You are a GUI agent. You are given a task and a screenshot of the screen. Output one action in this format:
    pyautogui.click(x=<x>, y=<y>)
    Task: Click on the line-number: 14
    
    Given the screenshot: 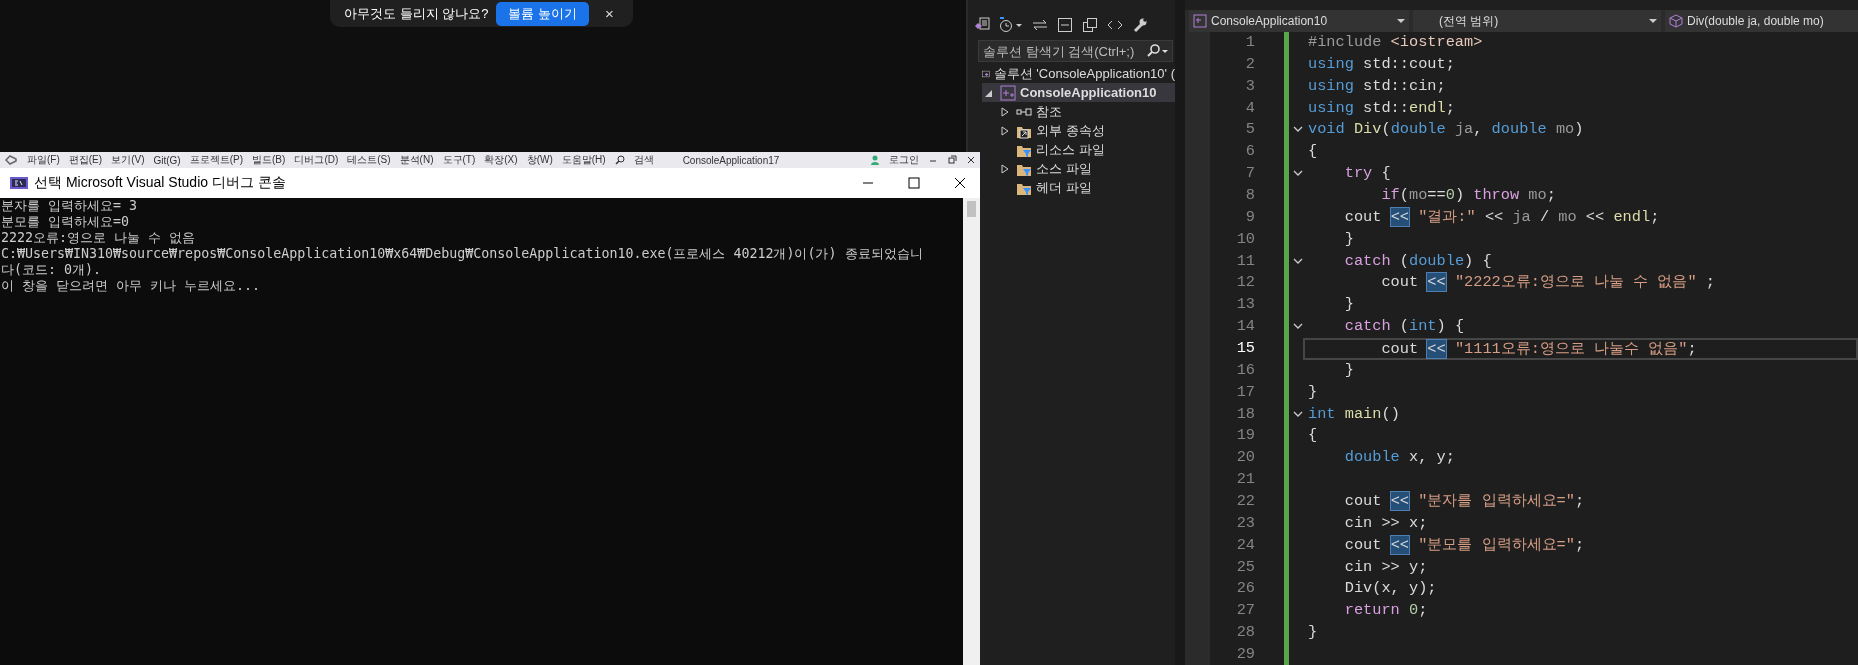 What is the action you would take?
    pyautogui.click(x=1245, y=327)
    